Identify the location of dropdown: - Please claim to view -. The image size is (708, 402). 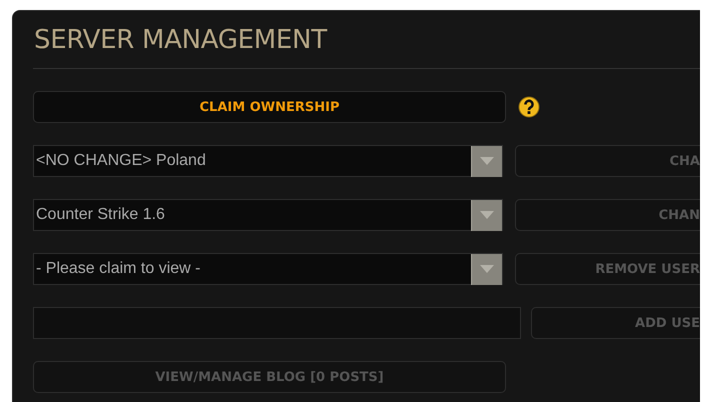
(268, 269).